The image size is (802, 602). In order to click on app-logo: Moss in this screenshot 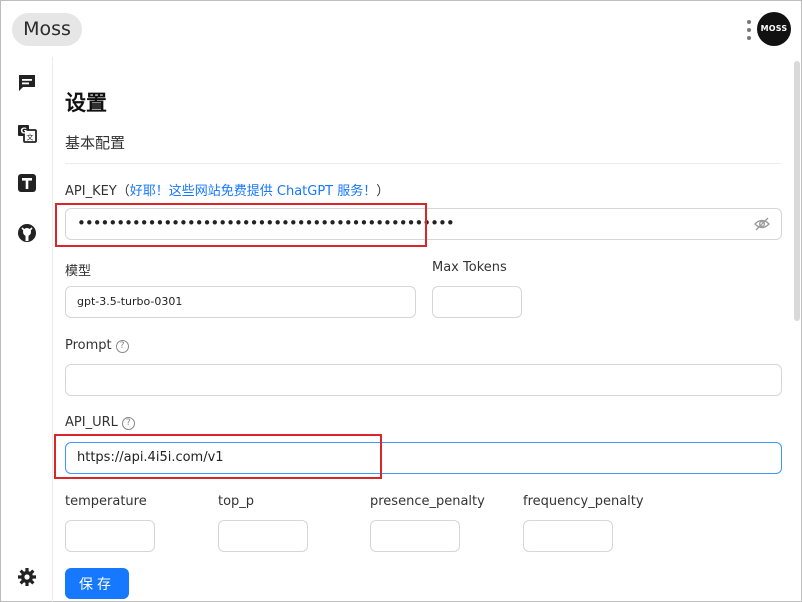, I will do `click(47, 29)`.